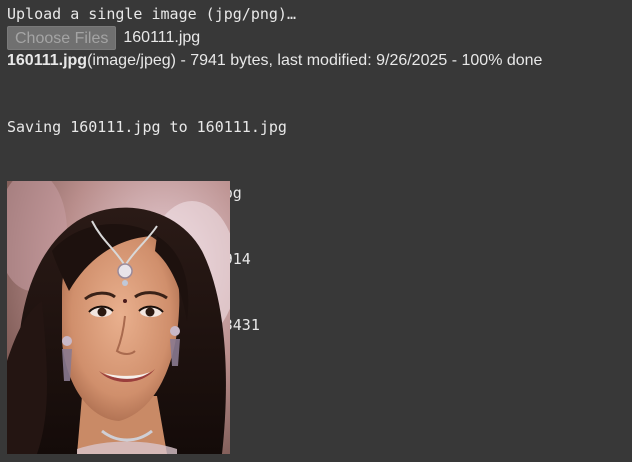 The width and height of the screenshot is (632, 462). Describe the element at coordinates (62, 38) in the screenshot. I see `choose-files-button: Choose Files` at that location.